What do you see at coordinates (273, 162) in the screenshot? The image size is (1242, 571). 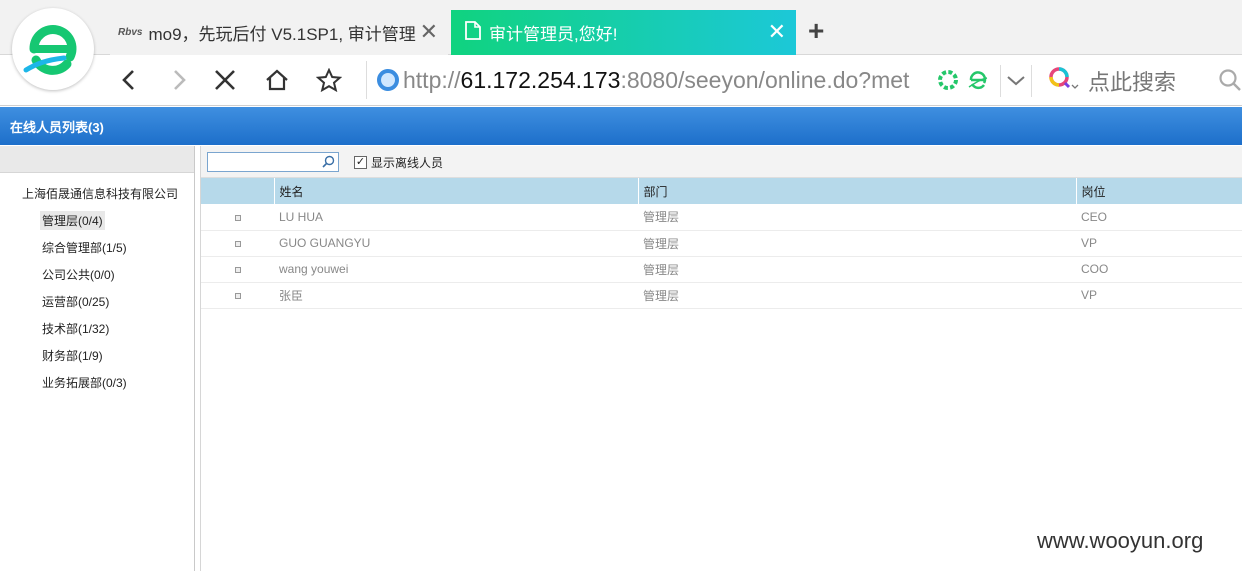 I see `user-search-input` at bounding box center [273, 162].